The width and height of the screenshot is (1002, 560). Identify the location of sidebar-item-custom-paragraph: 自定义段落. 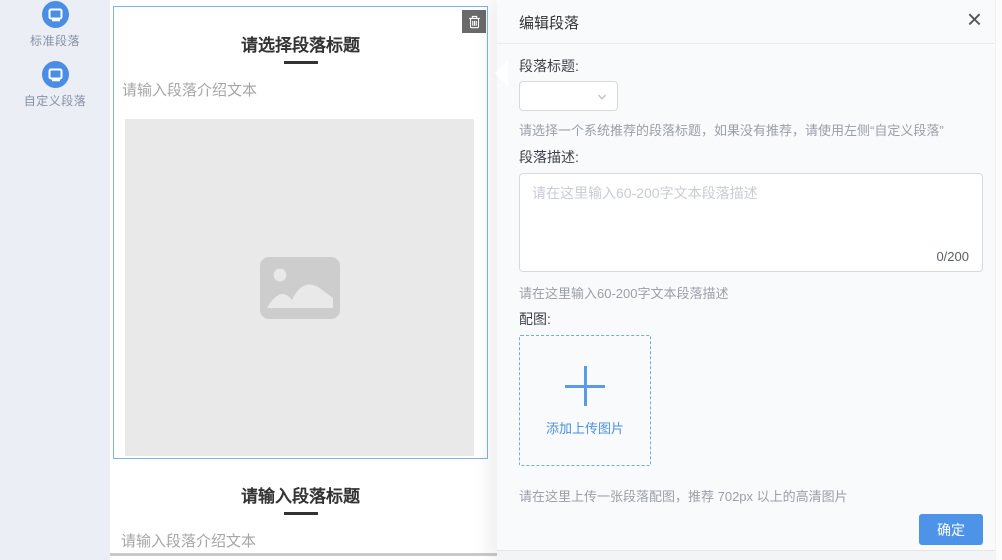
(55, 85).